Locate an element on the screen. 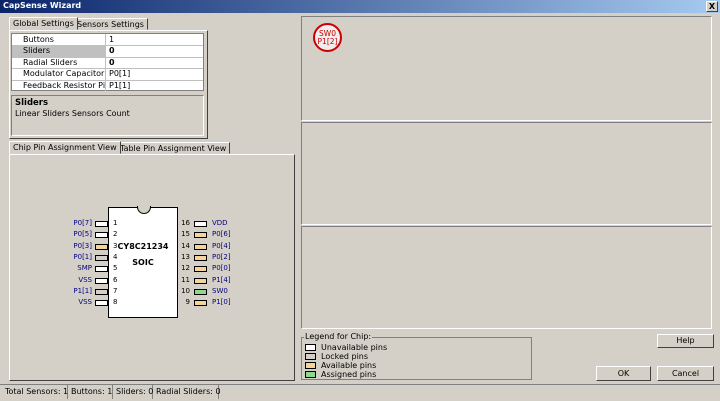 The height and width of the screenshot is (401, 720). tab-chip-pin-view: Chip Pin Assignment View is located at coordinates (65, 147).